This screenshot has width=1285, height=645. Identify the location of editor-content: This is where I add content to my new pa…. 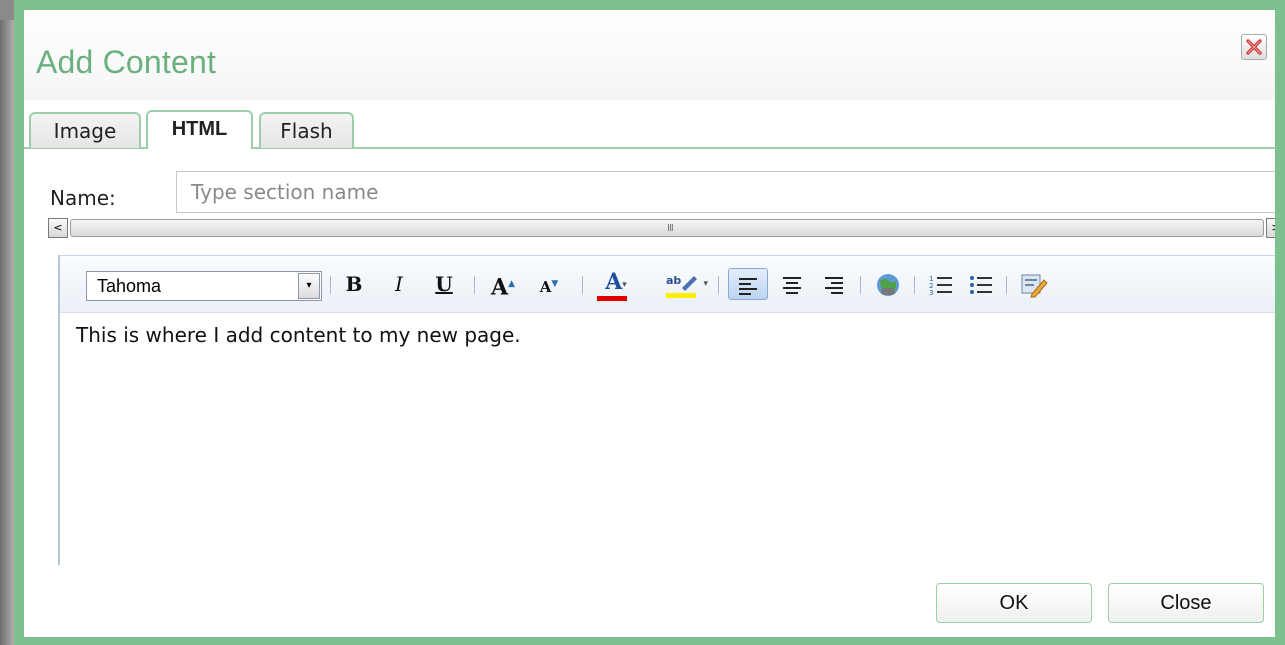
(298, 335).